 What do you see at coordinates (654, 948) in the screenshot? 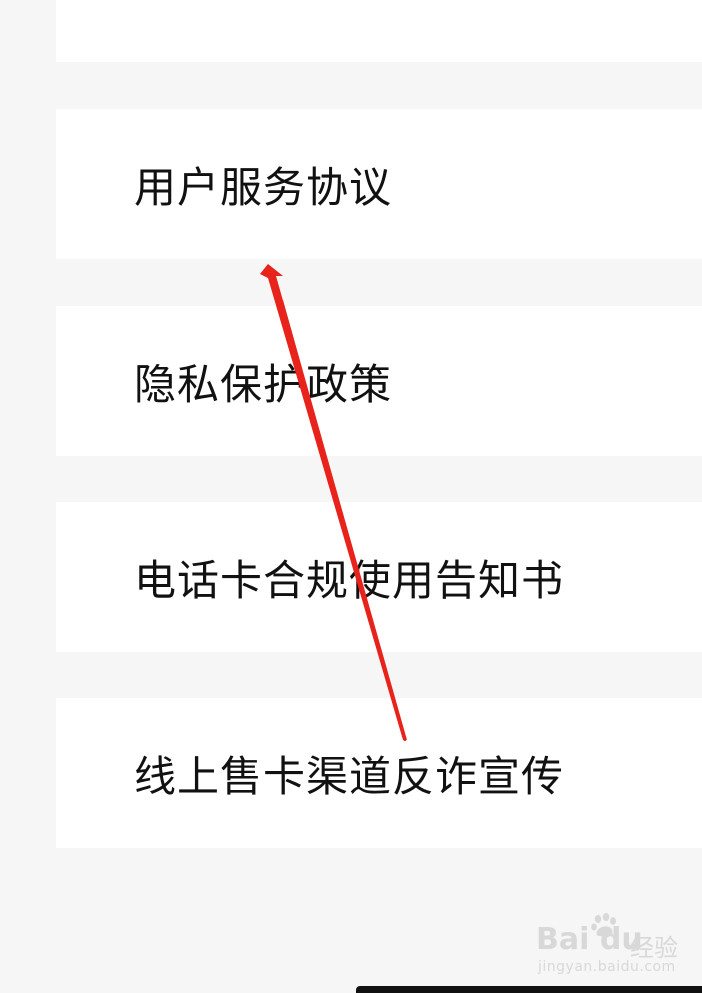
I see `watermark-cn-text: 经验` at bounding box center [654, 948].